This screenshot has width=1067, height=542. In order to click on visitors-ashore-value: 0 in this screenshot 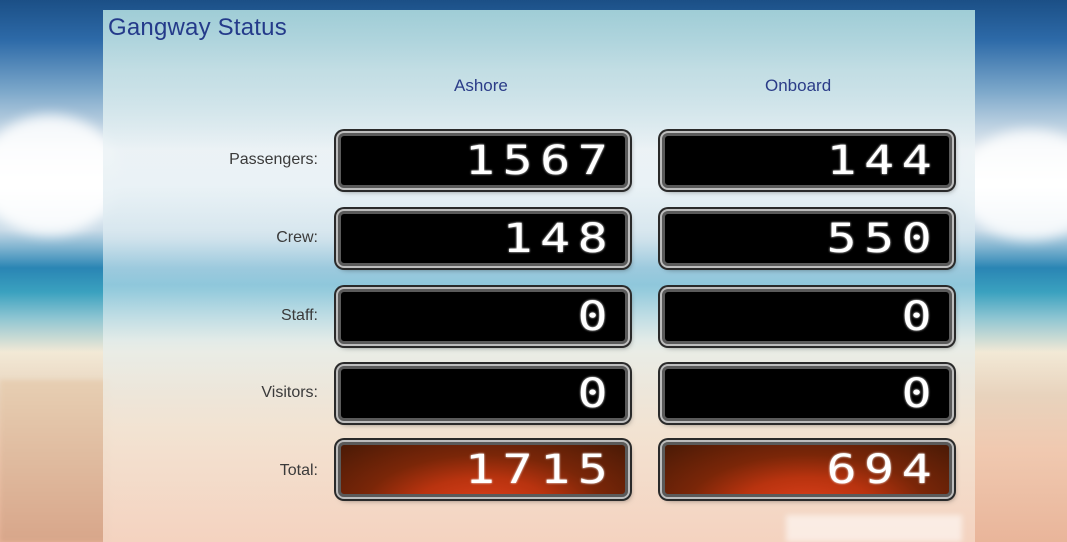, I will do `click(596, 393)`.